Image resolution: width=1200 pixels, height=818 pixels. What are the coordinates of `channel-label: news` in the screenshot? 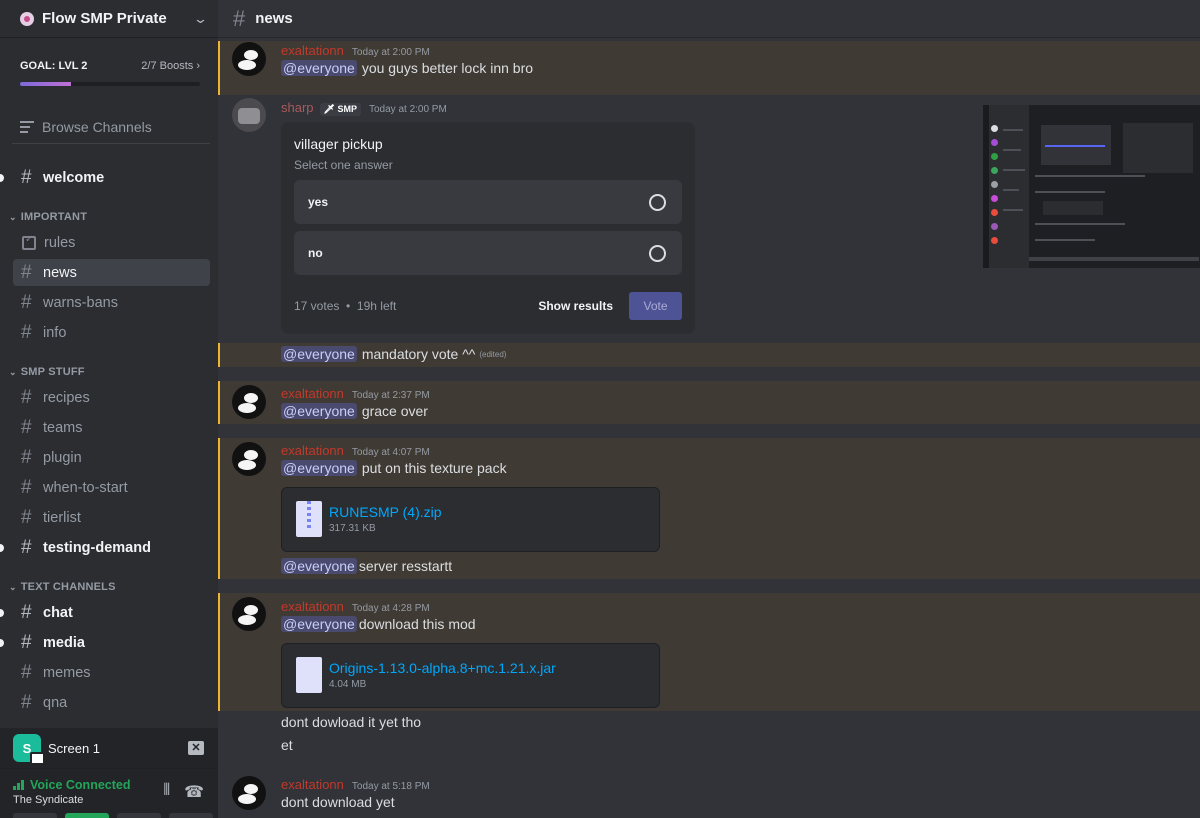 It's located at (60, 272).